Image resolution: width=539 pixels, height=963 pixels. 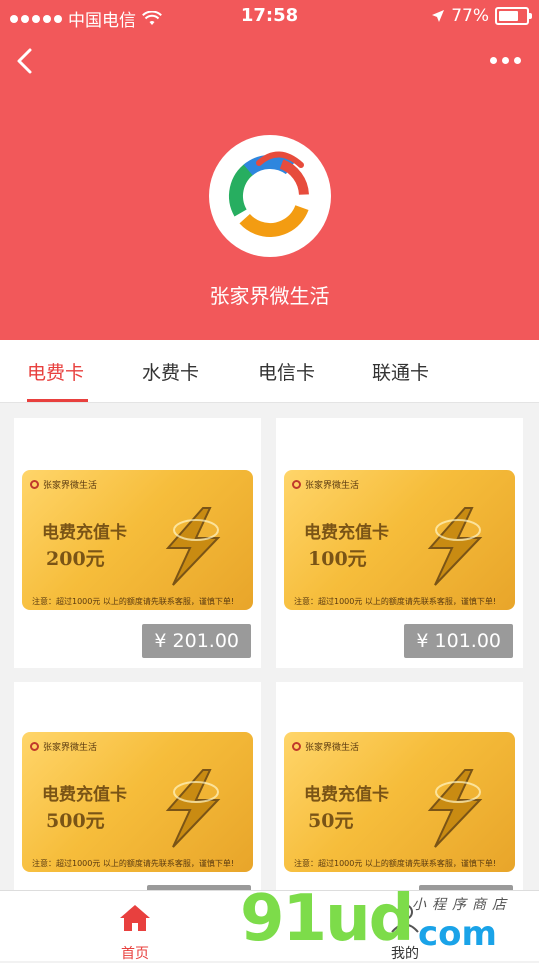 What do you see at coordinates (458, 641) in the screenshot?
I see `price-button: ¥ 101.00` at bounding box center [458, 641].